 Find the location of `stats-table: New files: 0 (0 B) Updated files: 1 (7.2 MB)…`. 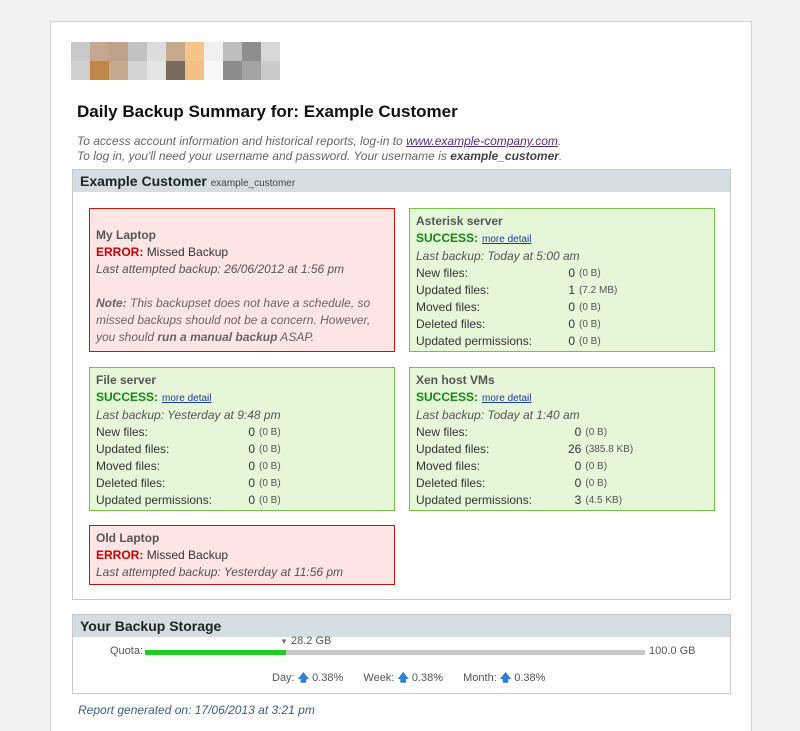

stats-table: New files: 0 (0 B) Updated files: 1 (7.2 MB)… is located at coordinates (516, 307).